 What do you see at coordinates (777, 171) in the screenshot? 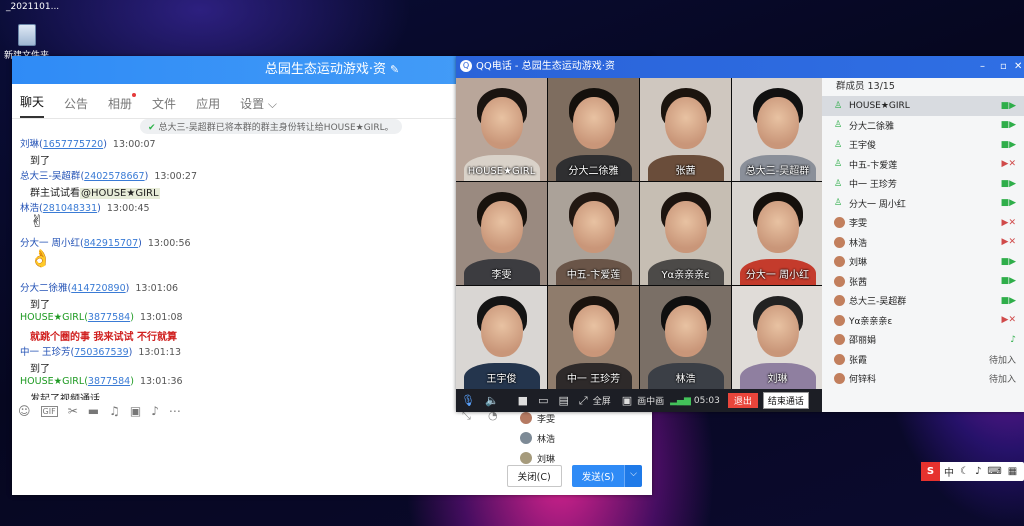
I see `participant-name: 总大三-吴超群` at bounding box center [777, 171].